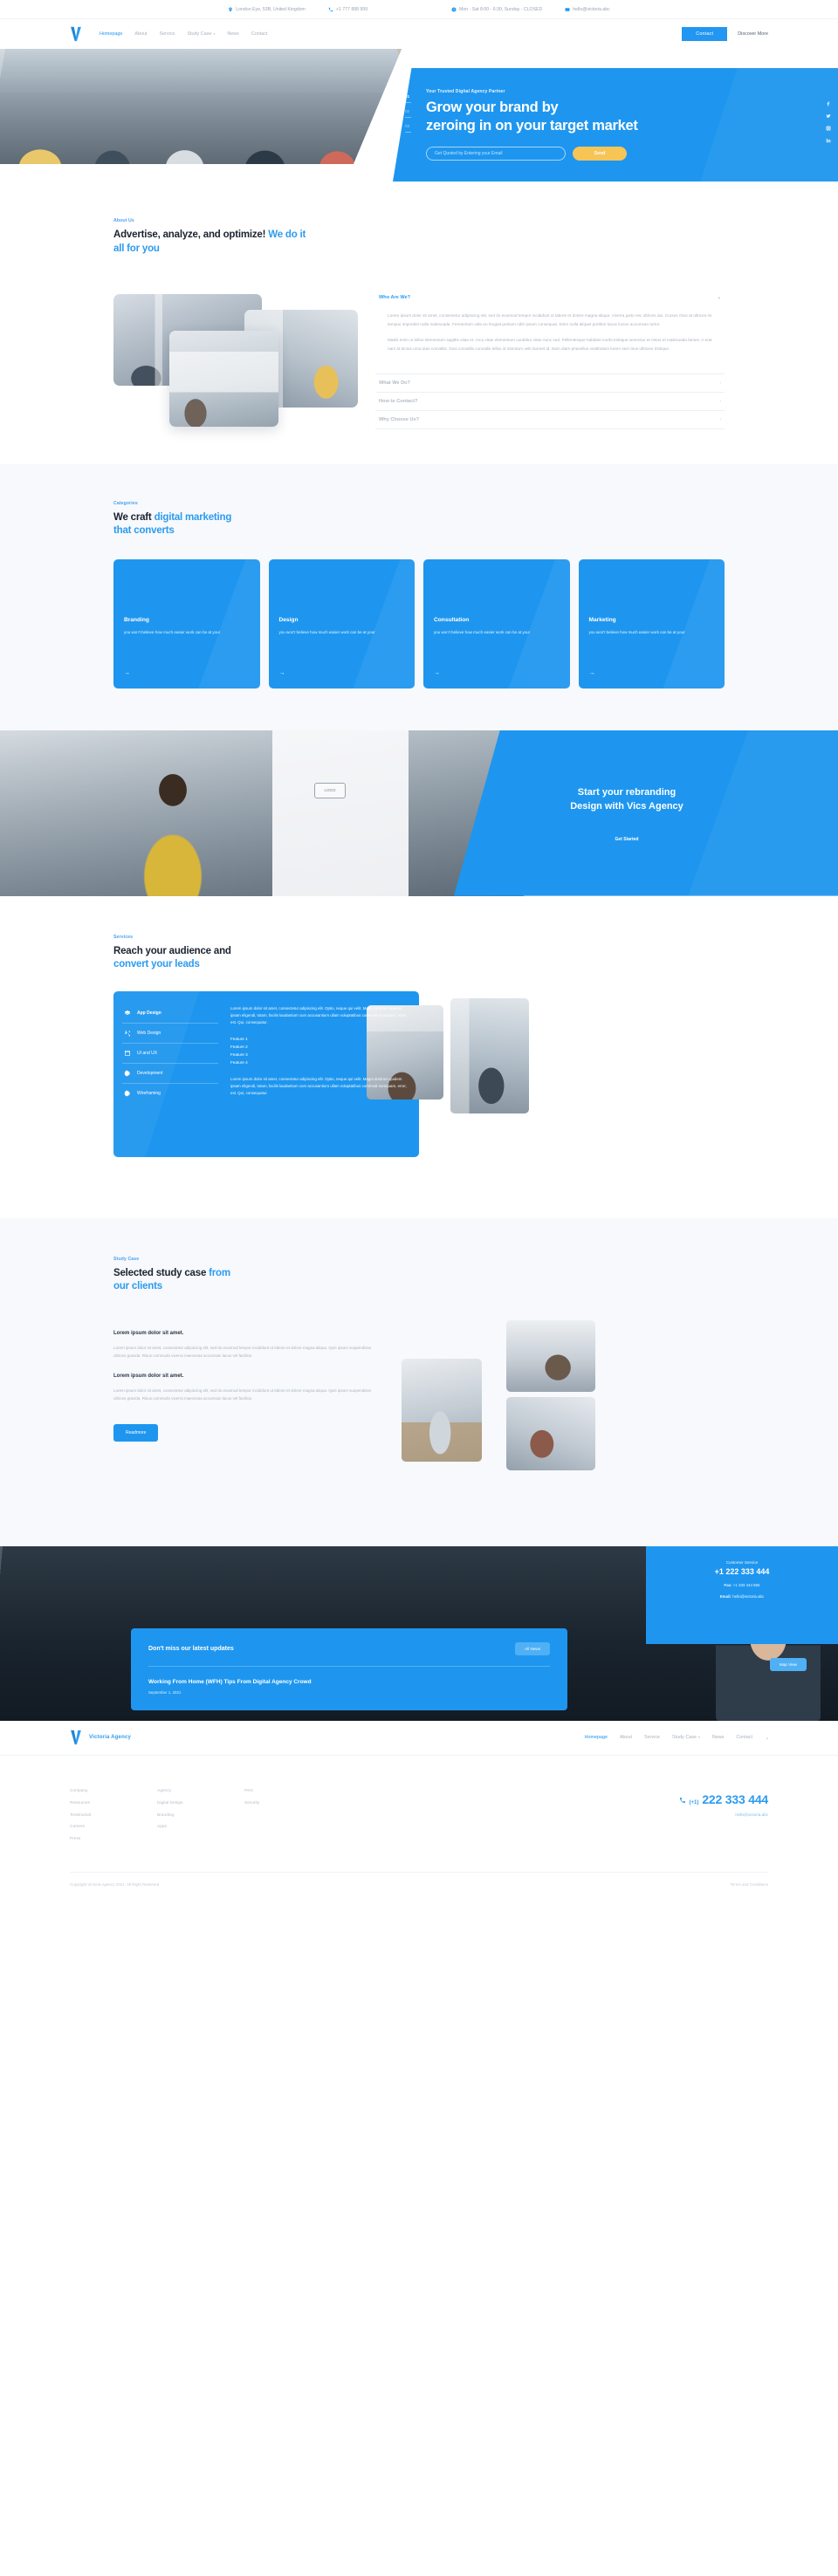 Image resolution: width=838 pixels, height=2576 pixels. What do you see at coordinates (749, 1885) in the screenshot?
I see `terms-and-conditions-link: Terms and Conditions` at bounding box center [749, 1885].